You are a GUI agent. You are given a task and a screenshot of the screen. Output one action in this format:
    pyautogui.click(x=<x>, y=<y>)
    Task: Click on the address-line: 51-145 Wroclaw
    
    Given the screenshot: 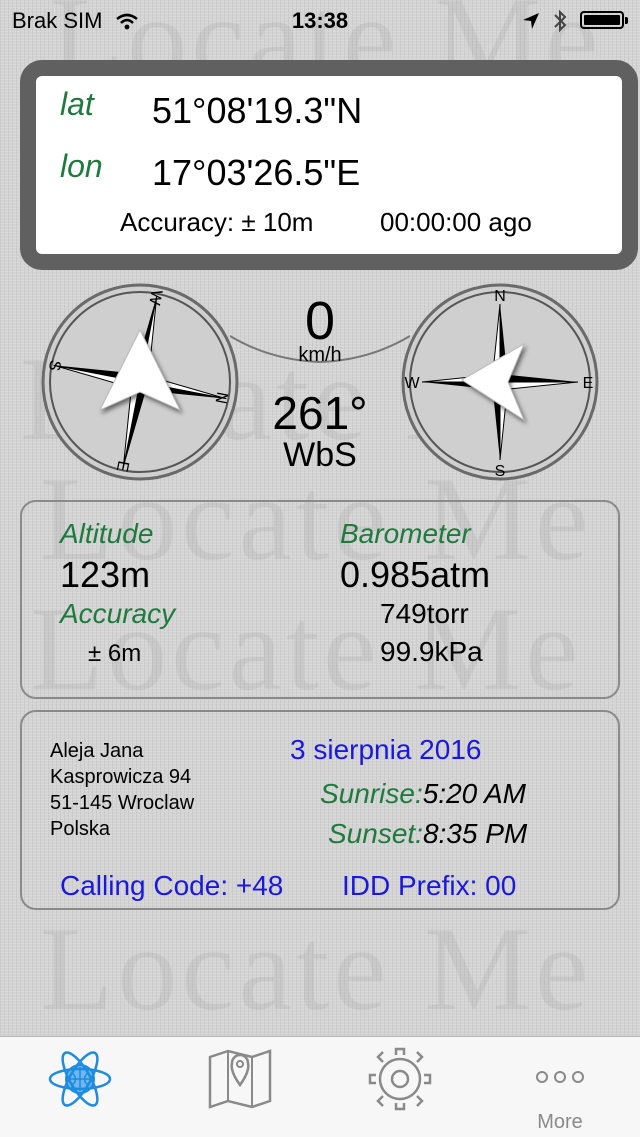 What is the action you would take?
    pyautogui.click(x=122, y=803)
    